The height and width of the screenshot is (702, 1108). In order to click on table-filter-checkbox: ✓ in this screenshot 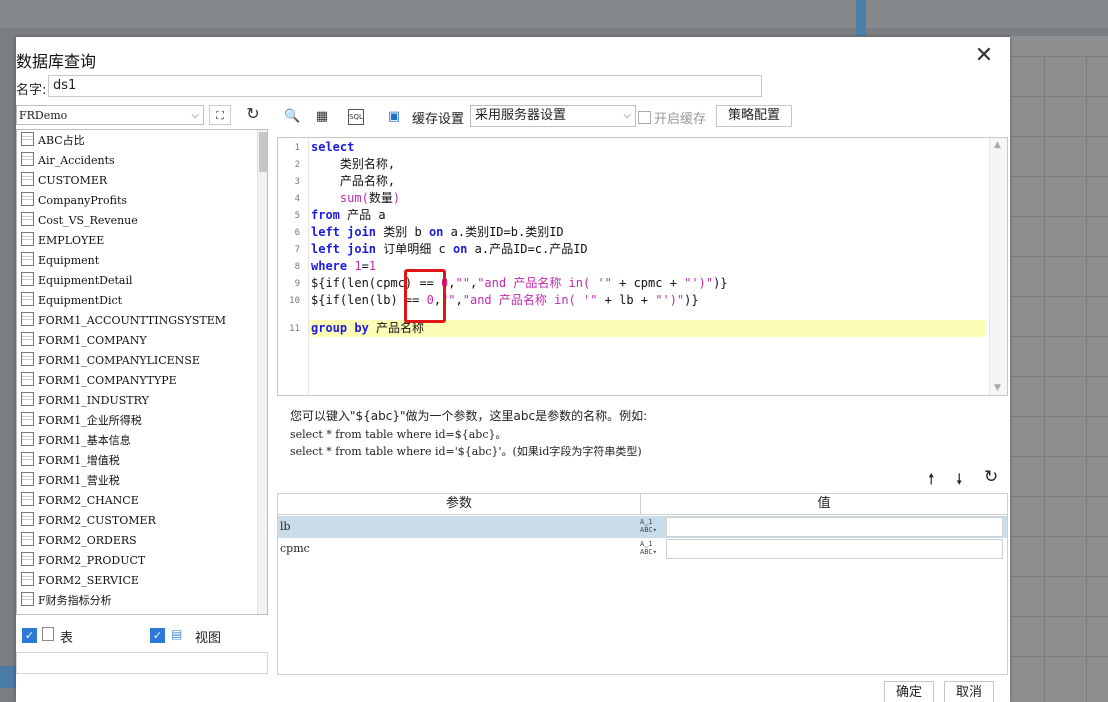, I will do `click(29, 635)`.